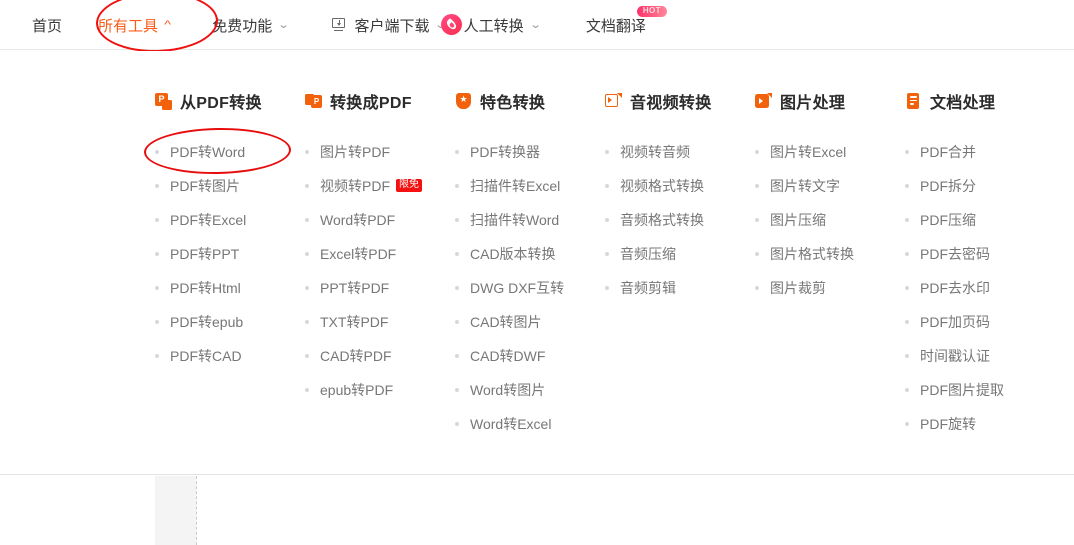 The image size is (1074, 545). What do you see at coordinates (508, 356) in the screenshot?
I see `menu-item-label: CAD转DWF` at bounding box center [508, 356].